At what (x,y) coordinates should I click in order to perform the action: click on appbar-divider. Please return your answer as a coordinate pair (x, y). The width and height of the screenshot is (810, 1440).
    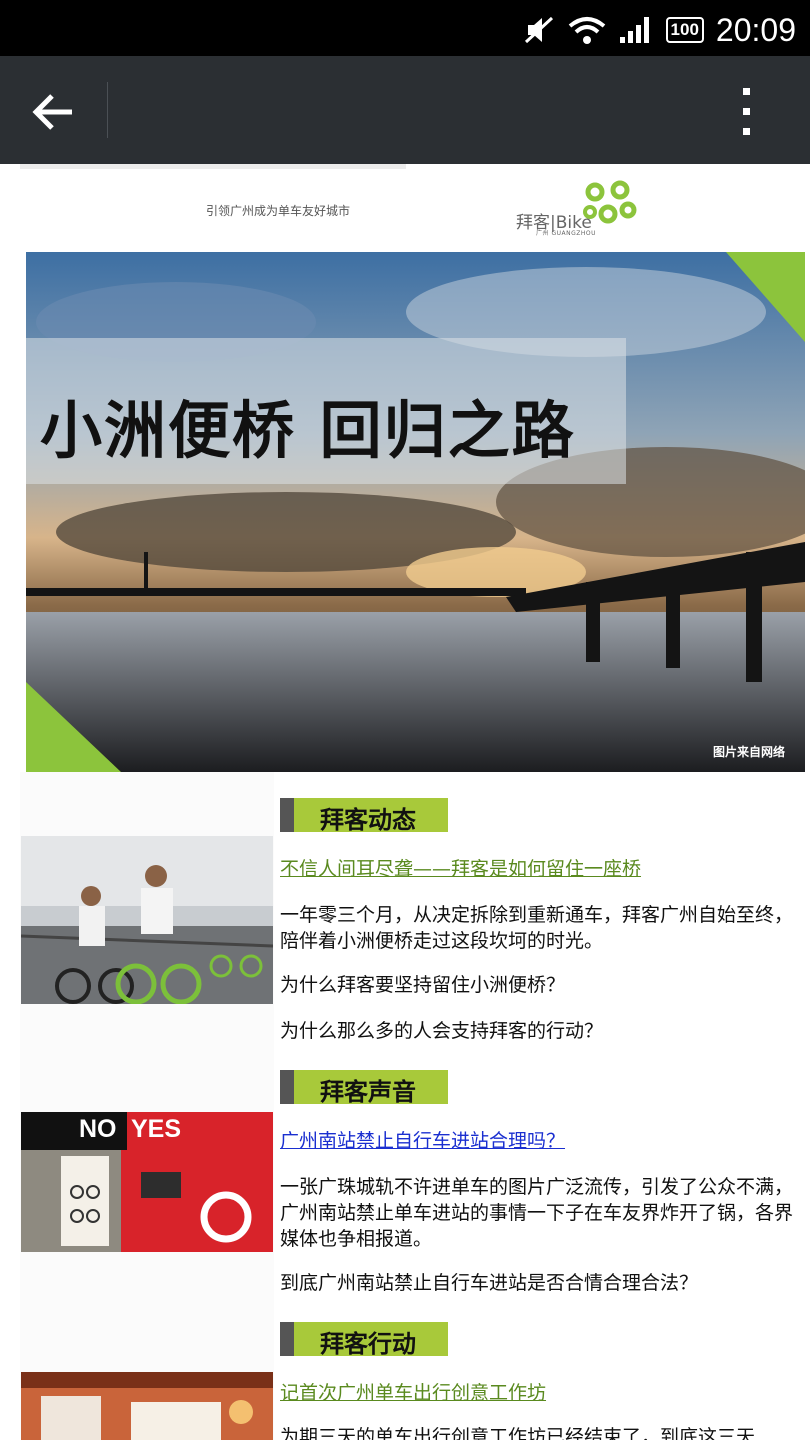
    Looking at the image, I should click on (107, 110).